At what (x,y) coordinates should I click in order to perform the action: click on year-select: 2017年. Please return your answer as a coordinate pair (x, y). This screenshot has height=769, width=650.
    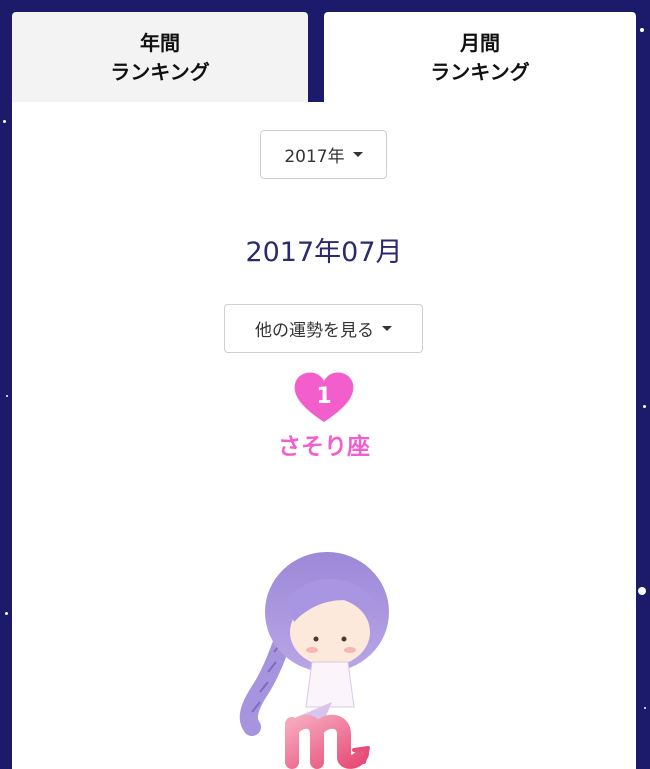
    Looking at the image, I should click on (323, 154).